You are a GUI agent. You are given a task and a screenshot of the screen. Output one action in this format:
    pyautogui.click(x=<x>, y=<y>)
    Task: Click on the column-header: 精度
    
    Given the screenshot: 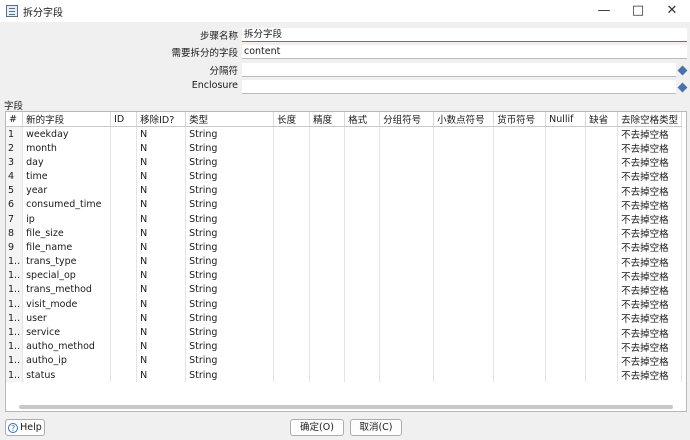 What is the action you would take?
    pyautogui.click(x=327, y=119)
    